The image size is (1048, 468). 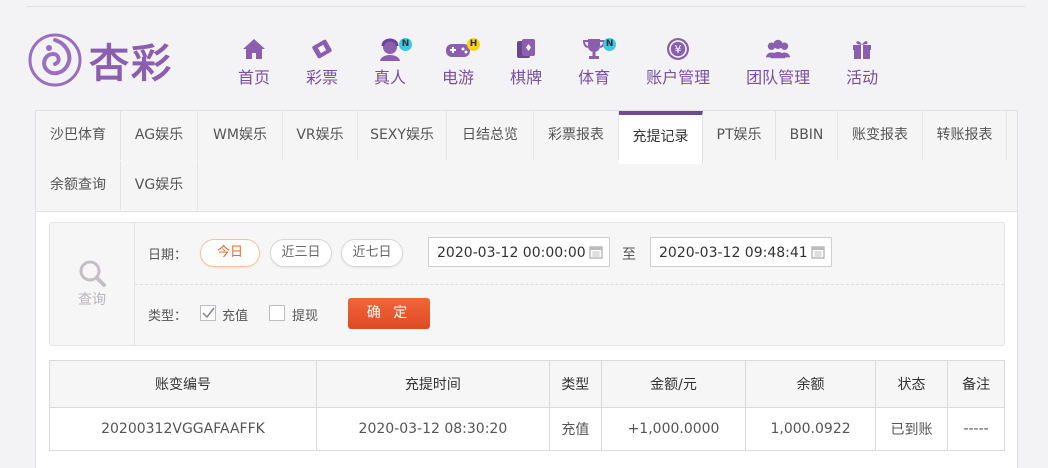 I want to click on col-header-time: 充提时间, so click(x=432, y=384).